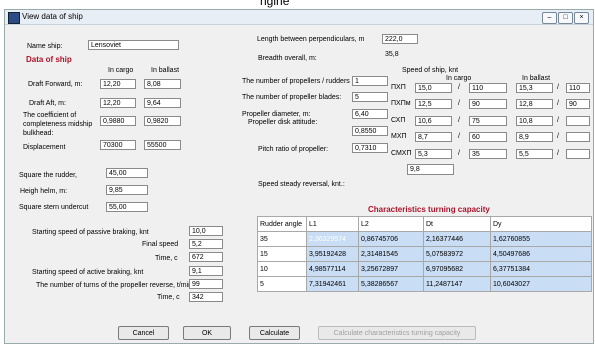 The width and height of the screenshot is (595, 344). Describe the element at coordinates (457, 239) in the screenshot. I see `table-cell: 2,16377446` at that location.